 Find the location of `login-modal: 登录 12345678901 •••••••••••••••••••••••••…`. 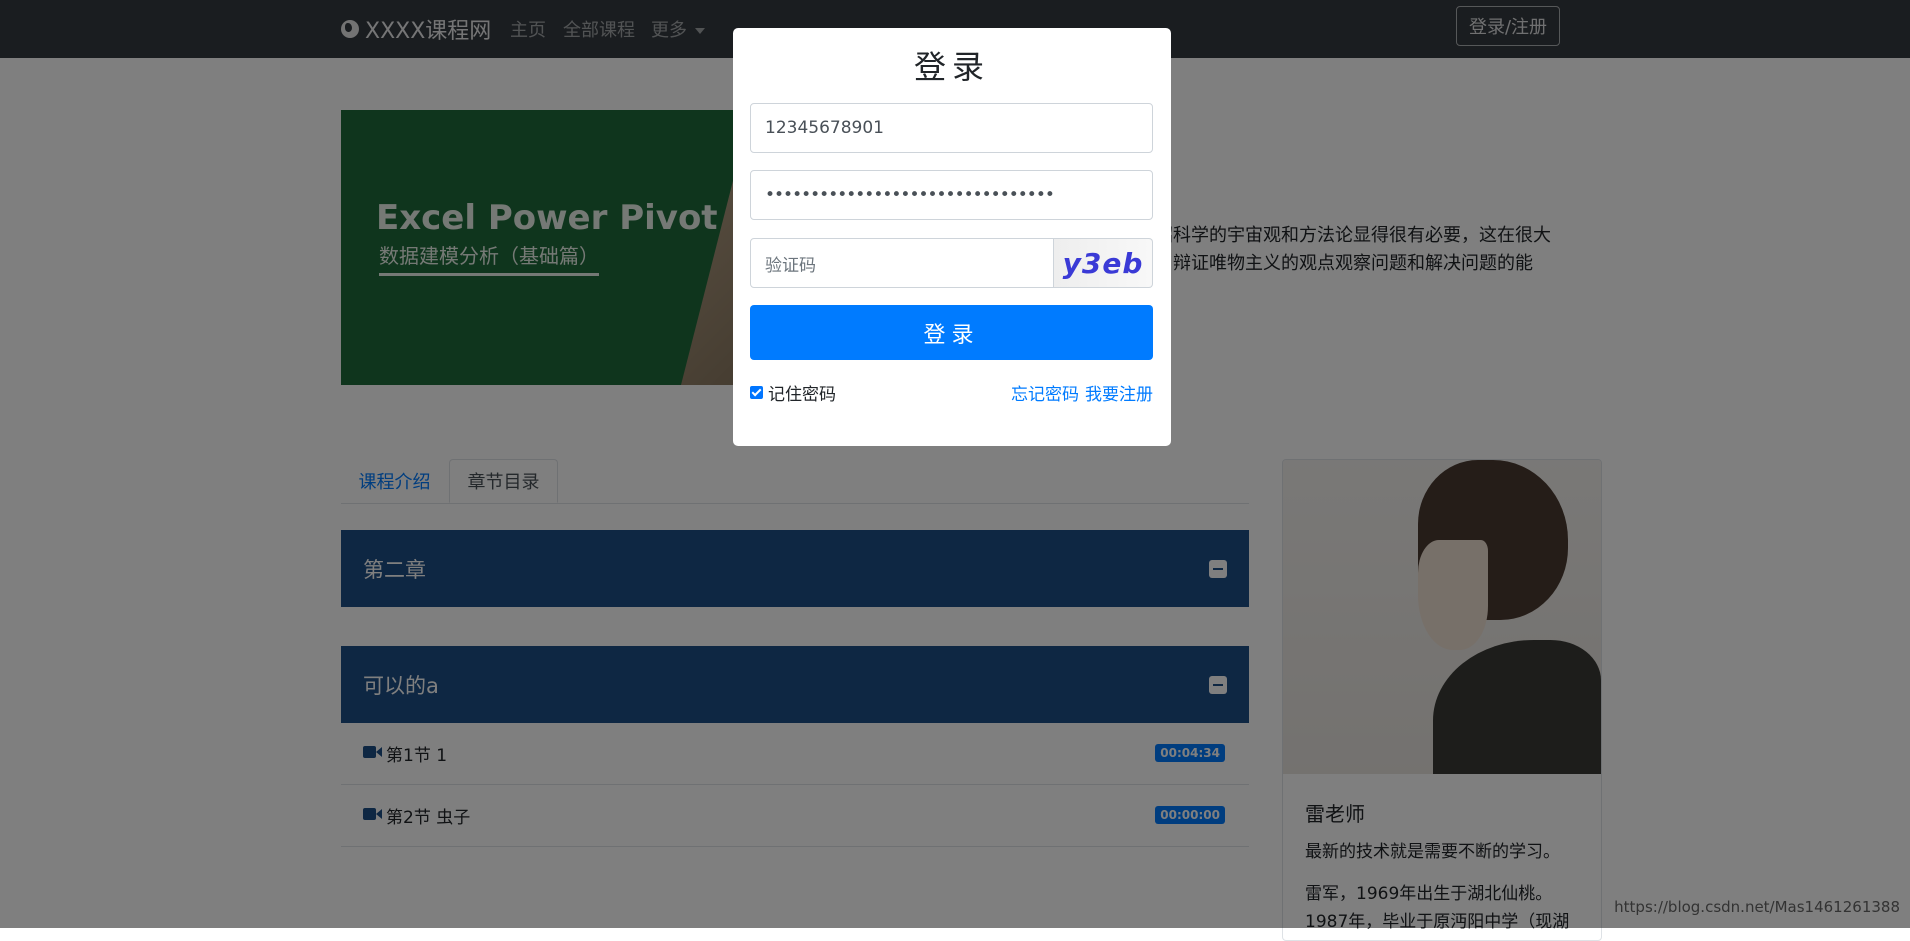

login-modal: 登录 12345678901 •••••••••••••••••••••••••… is located at coordinates (952, 237).